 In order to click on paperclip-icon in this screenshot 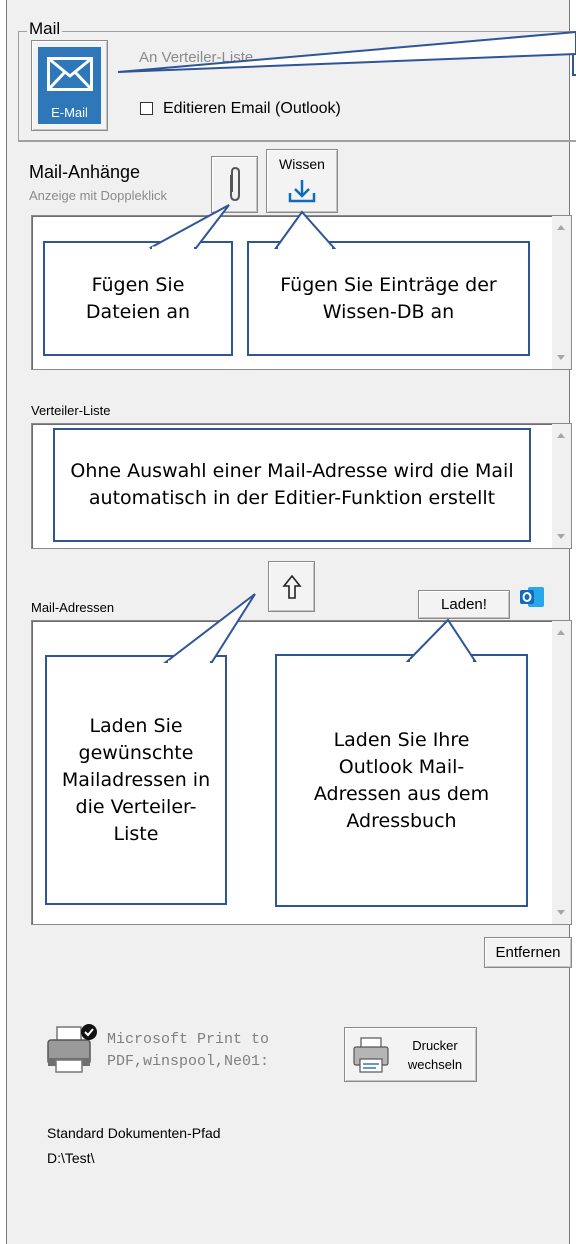, I will do `click(235, 184)`.